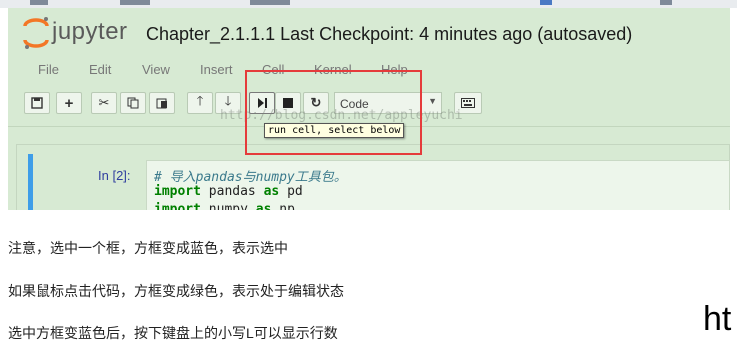 The image size is (737, 353). What do you see at coordinates (90, 31) in the screenshot?
I see `jupyter-brand-text: jupyter` at bounding box center [90, 31].